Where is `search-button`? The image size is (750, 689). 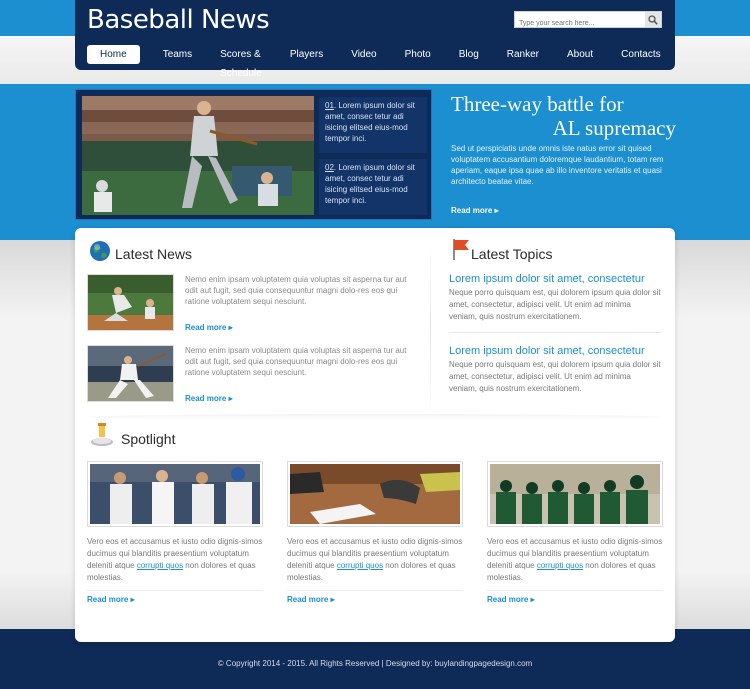
search-button is located at coordinates (653, 19).